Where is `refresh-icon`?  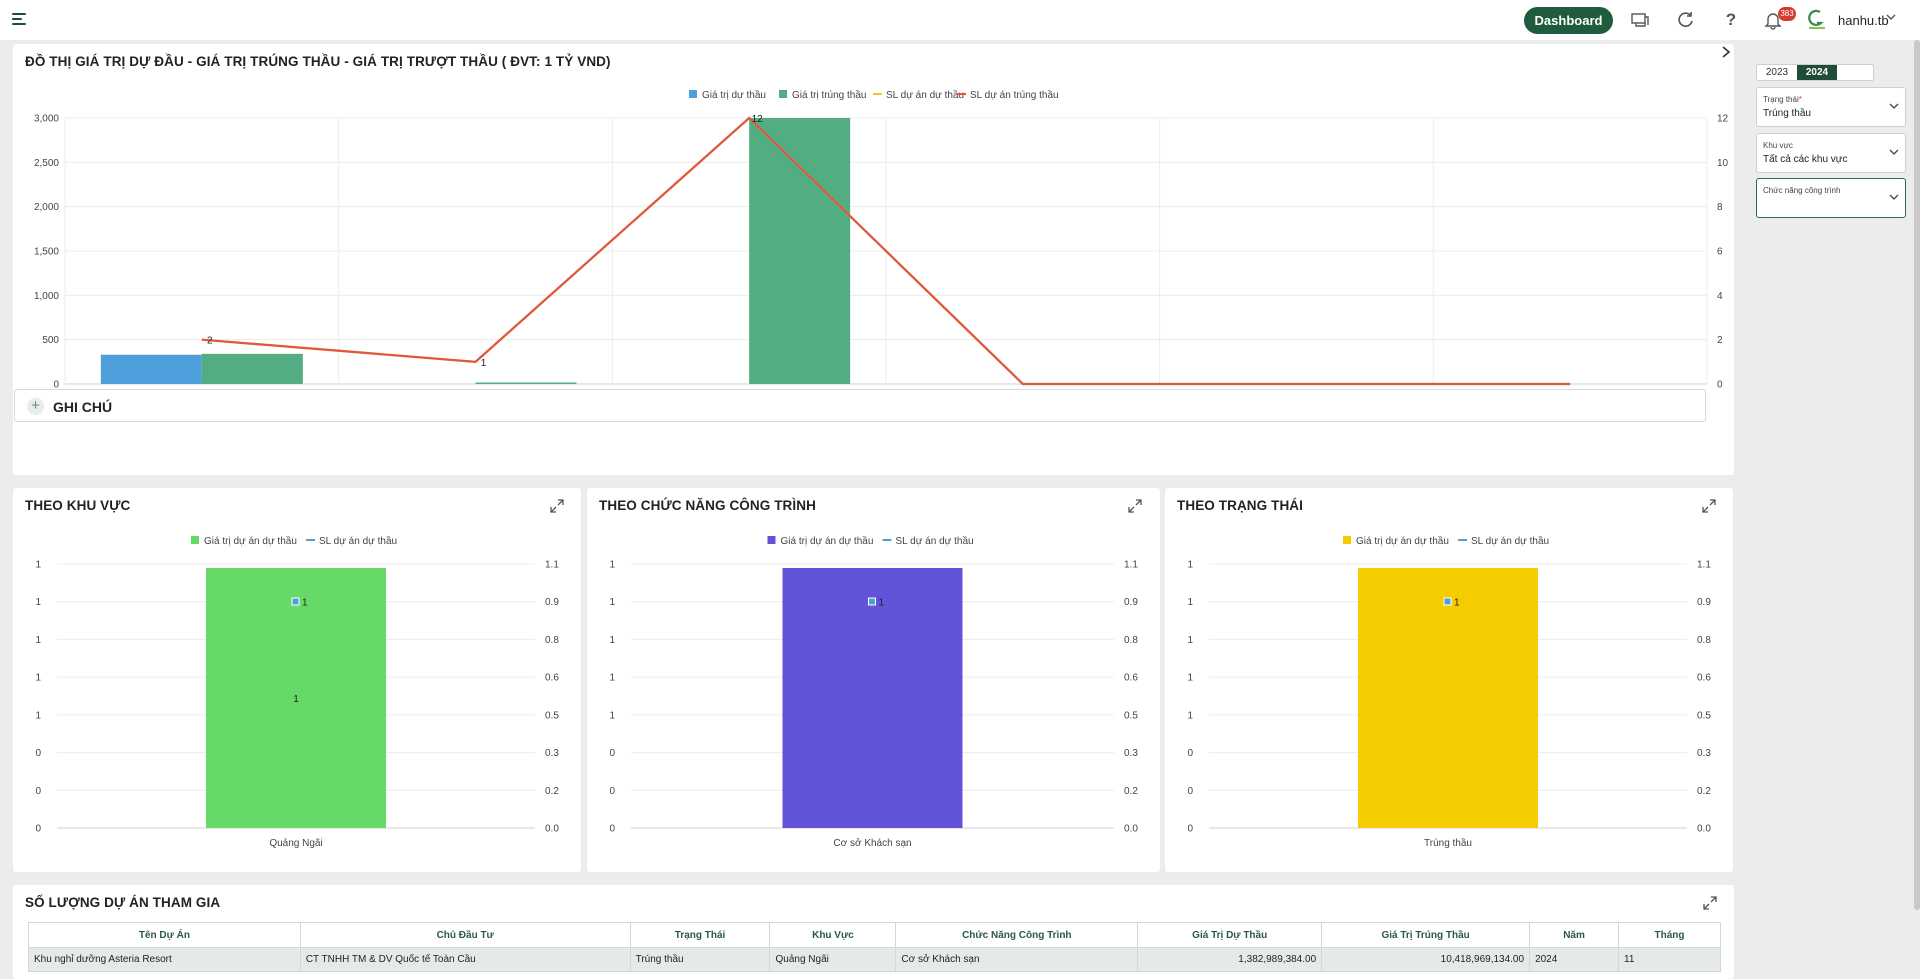 refresh-icon is located at coordinates (1686, 20).